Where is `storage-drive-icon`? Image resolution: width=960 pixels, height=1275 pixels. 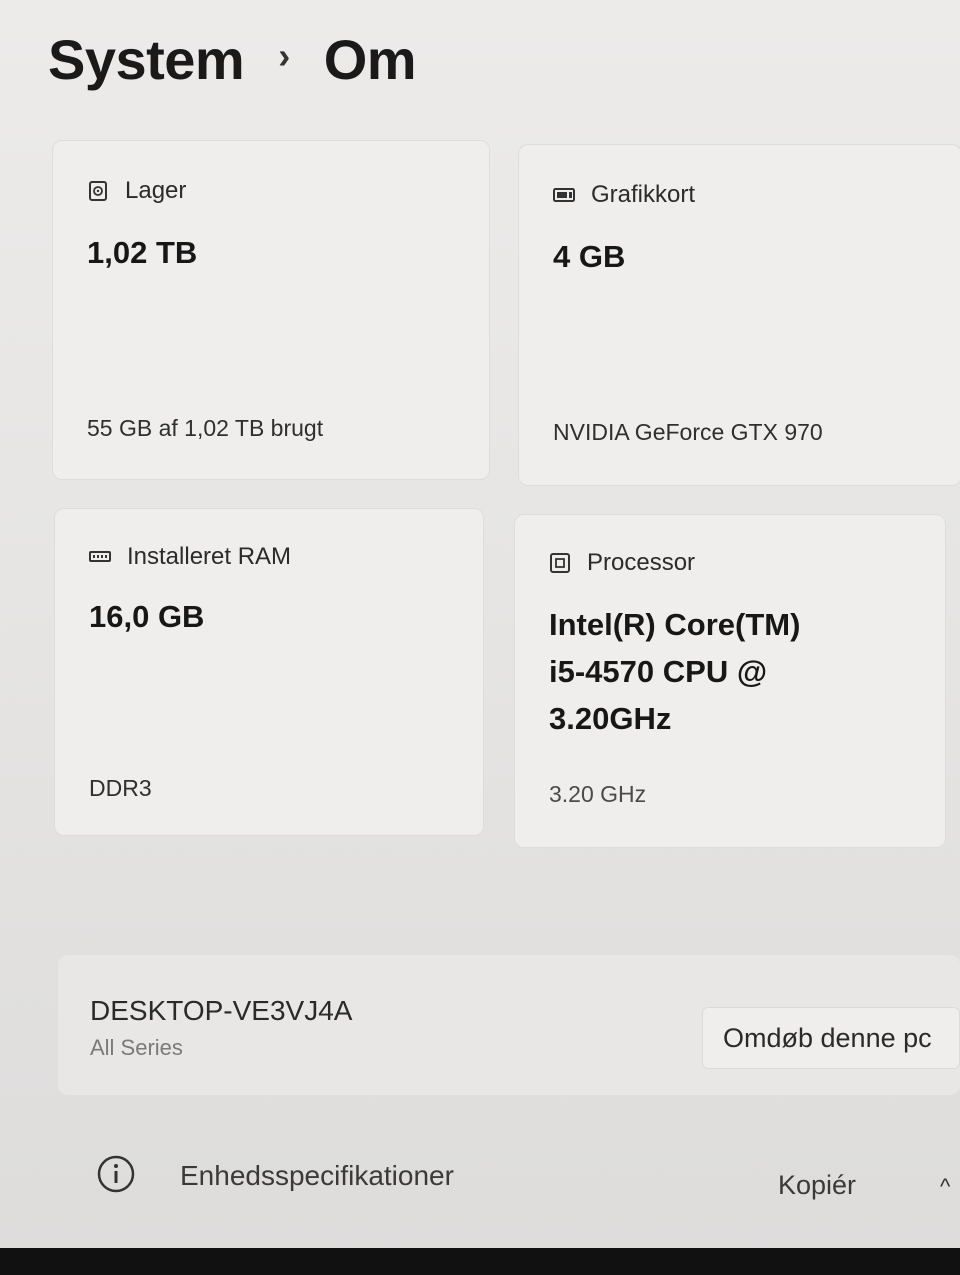
storage-drive-icon is located at coordinates (98, 191).